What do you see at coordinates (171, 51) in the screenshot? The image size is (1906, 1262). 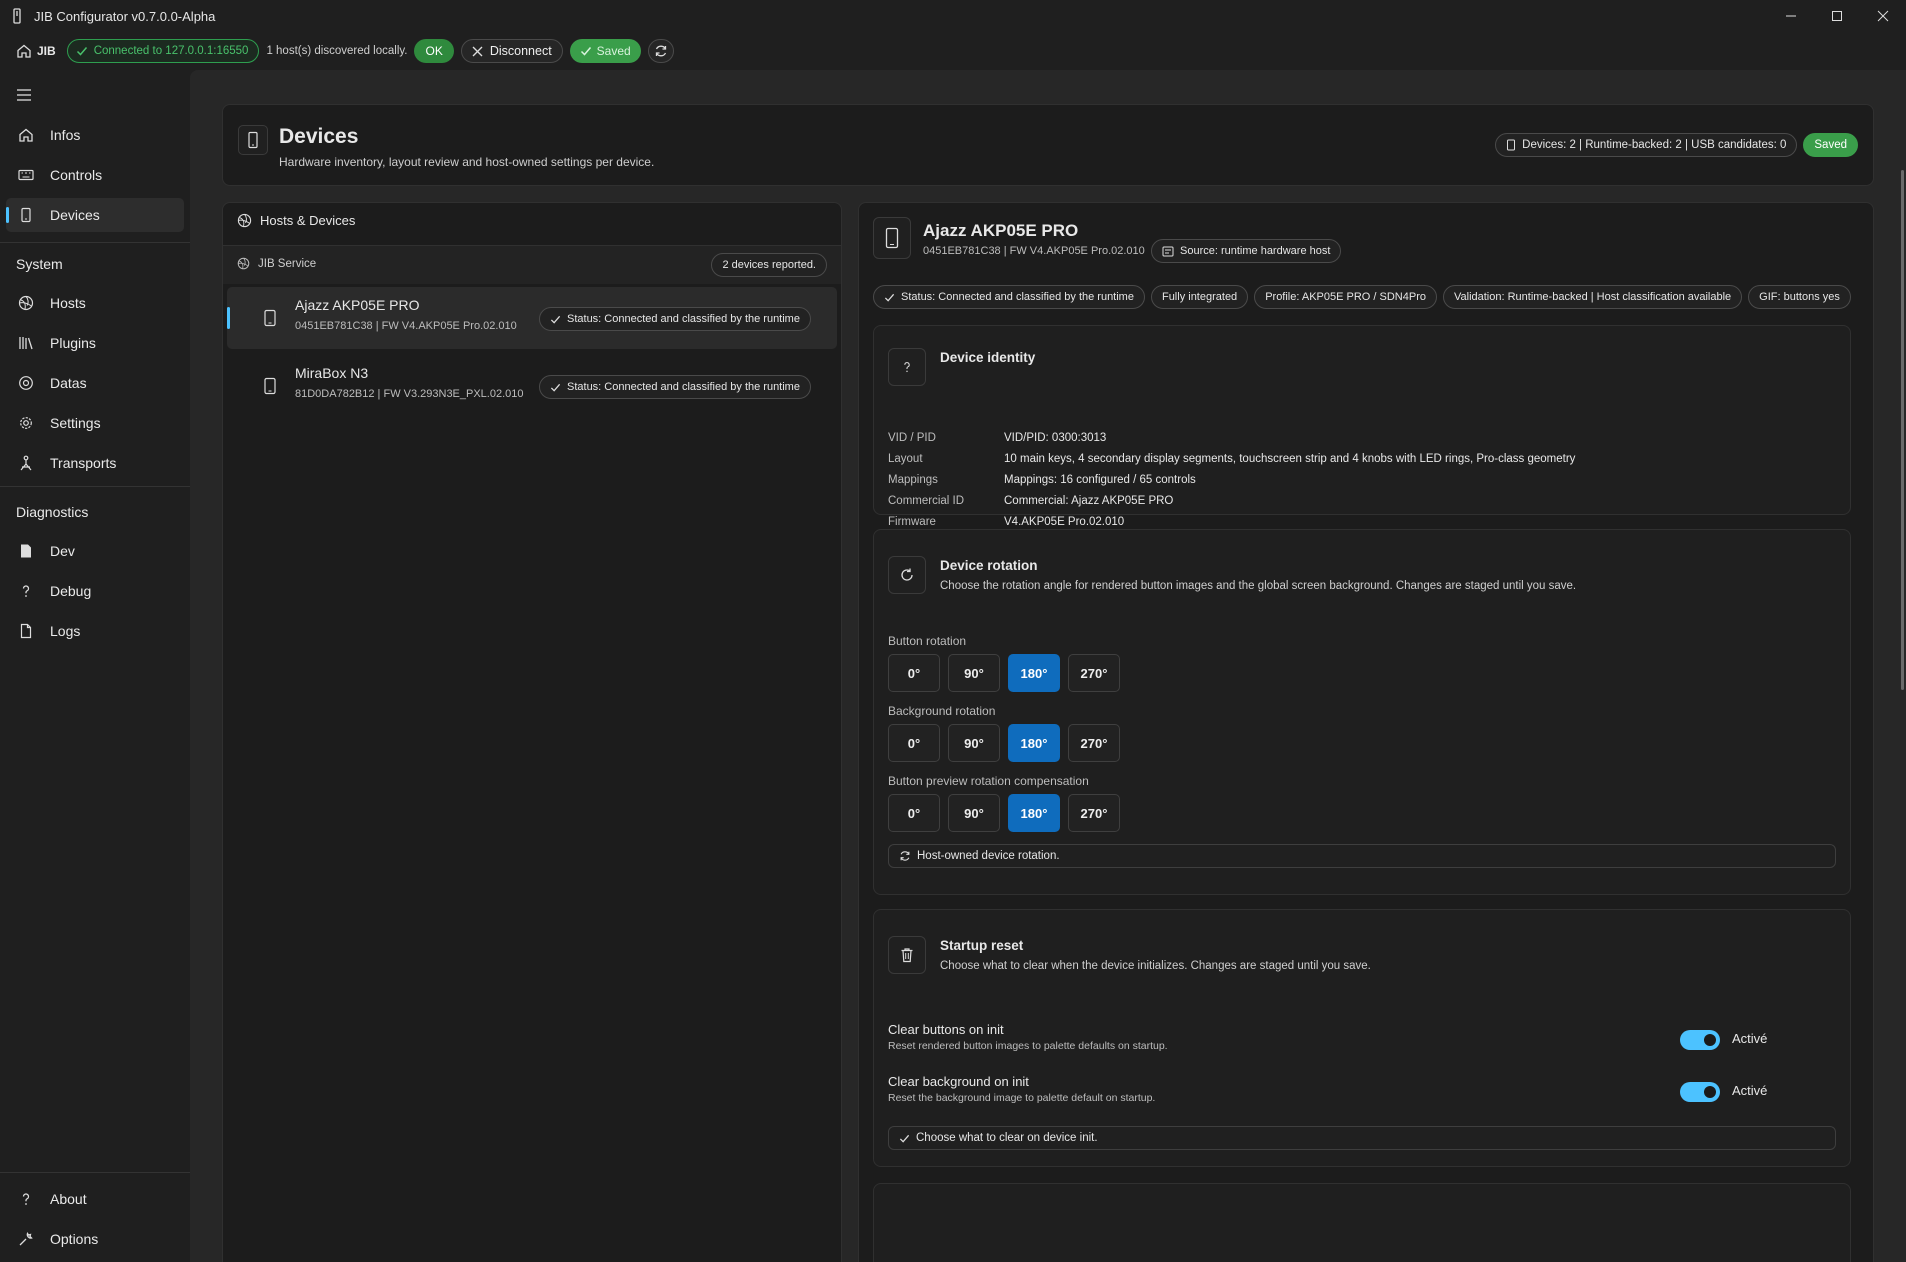 I see `connection-text: Connected to 127.0.0.1:16550` at bounding box center [171, 51].